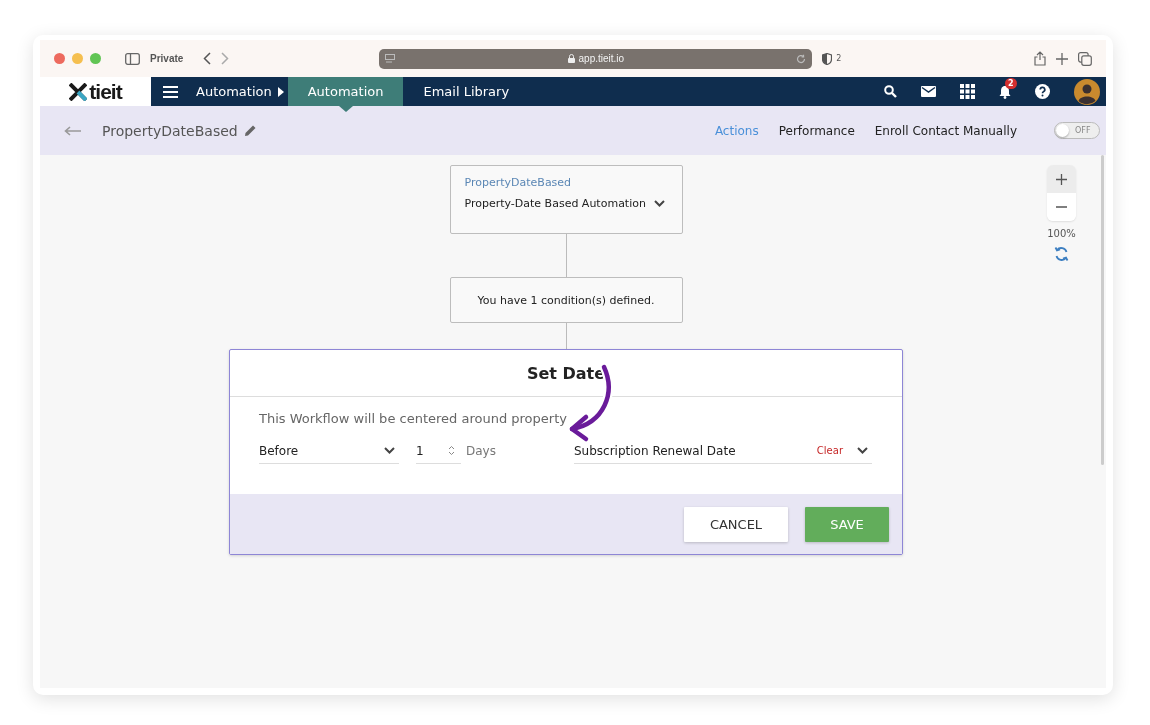 Image resolution: width=1150 pixels, height=725 pixels. Describe the element at coordinates (237, 91) in the screenshot. I see `breadcrumb-link: Automation` at that location.